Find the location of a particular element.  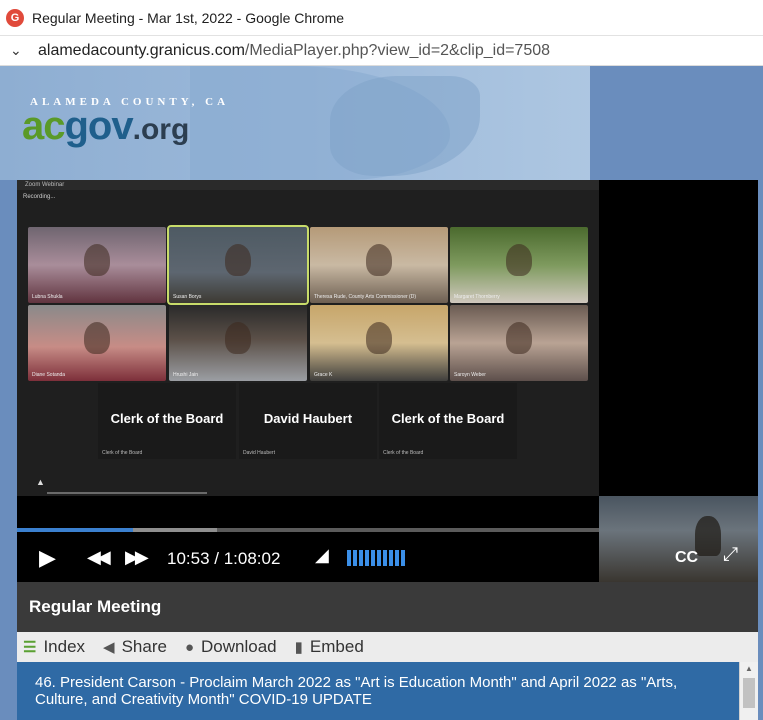

participant-name: Margaret Thornberry is located at coordinates (477, 297).